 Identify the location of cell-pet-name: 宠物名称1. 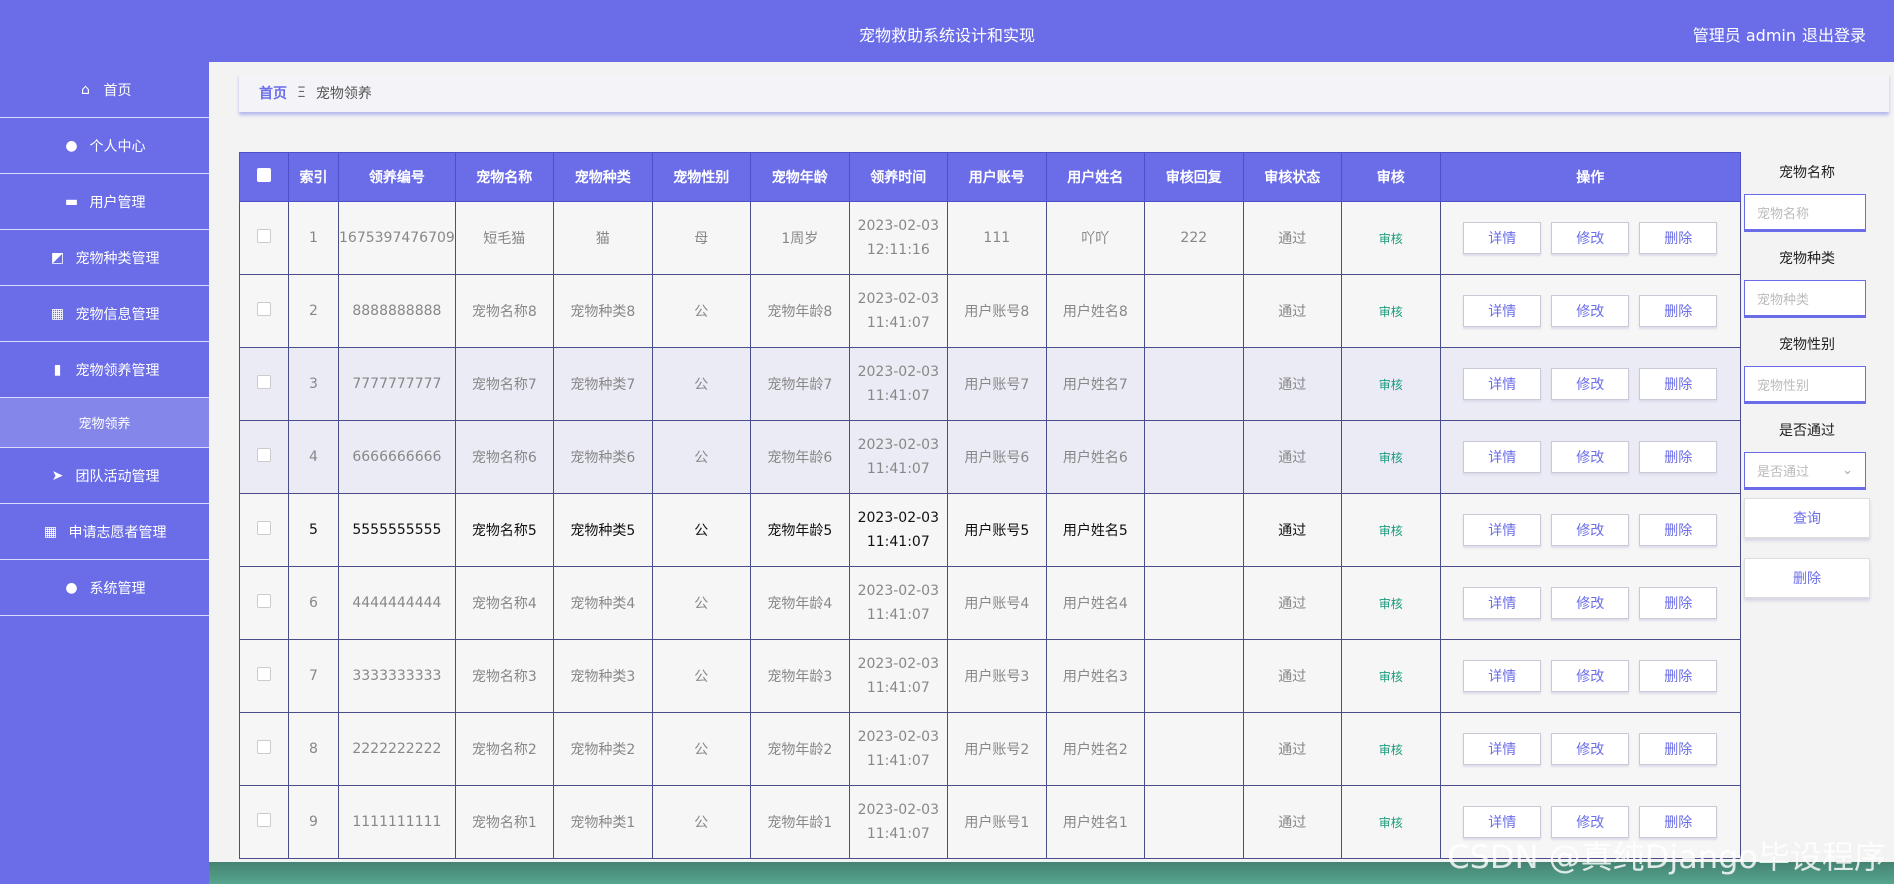
(504, 822).